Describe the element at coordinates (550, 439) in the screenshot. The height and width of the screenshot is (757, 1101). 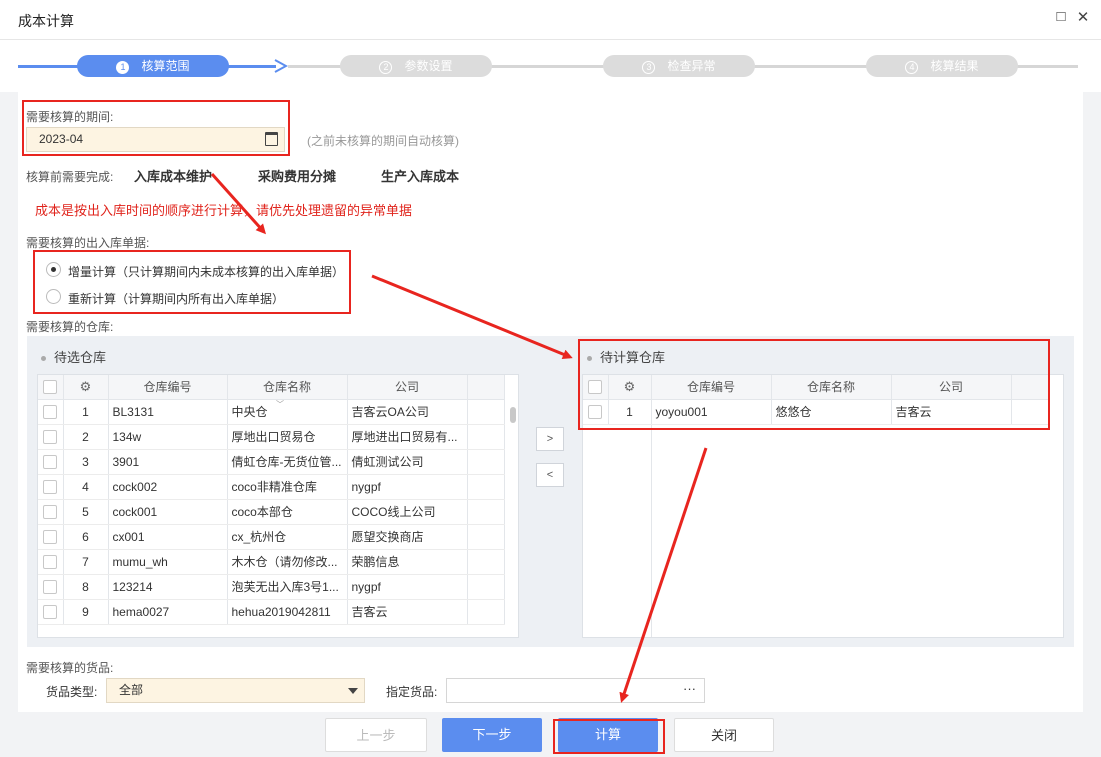
I see `move-right-button: >` at that location.